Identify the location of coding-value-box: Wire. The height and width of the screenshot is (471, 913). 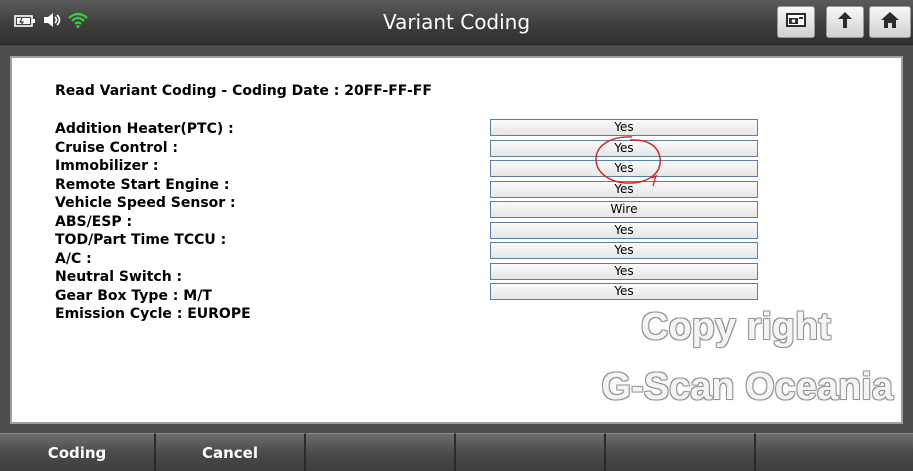
(624, 209).